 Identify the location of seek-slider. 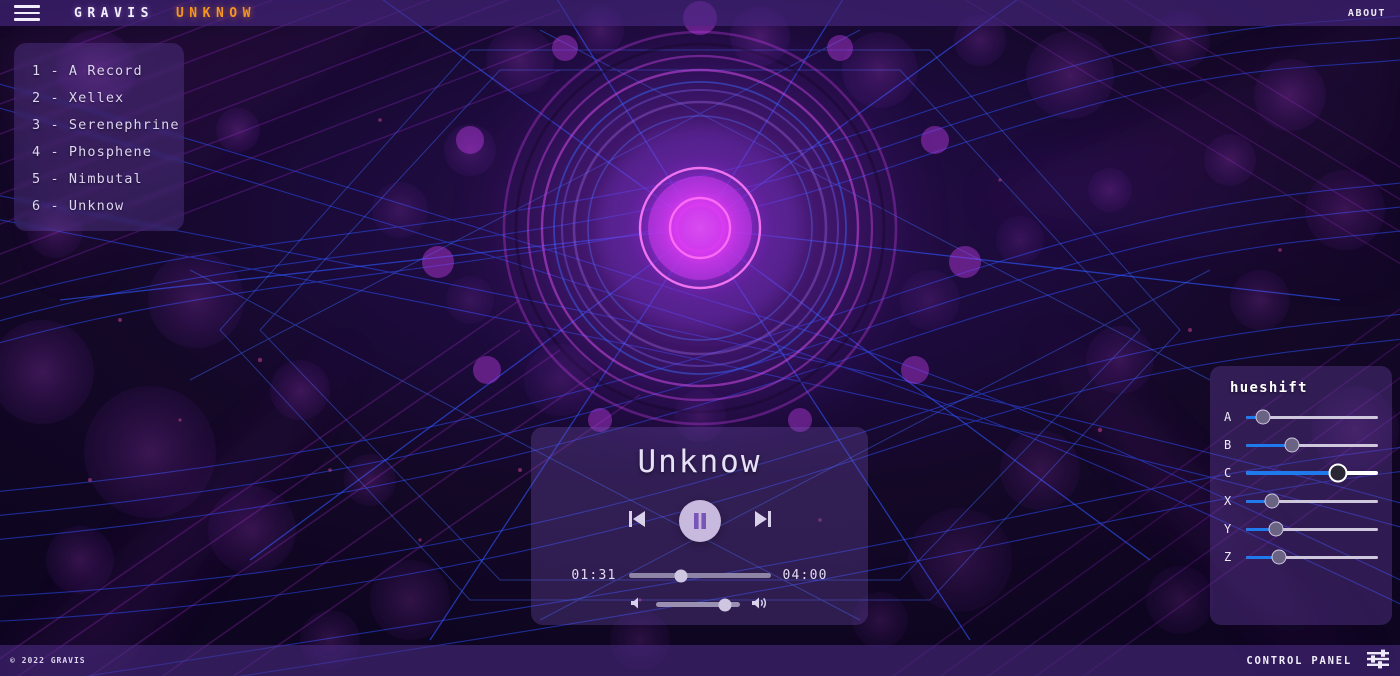
(699, 575).